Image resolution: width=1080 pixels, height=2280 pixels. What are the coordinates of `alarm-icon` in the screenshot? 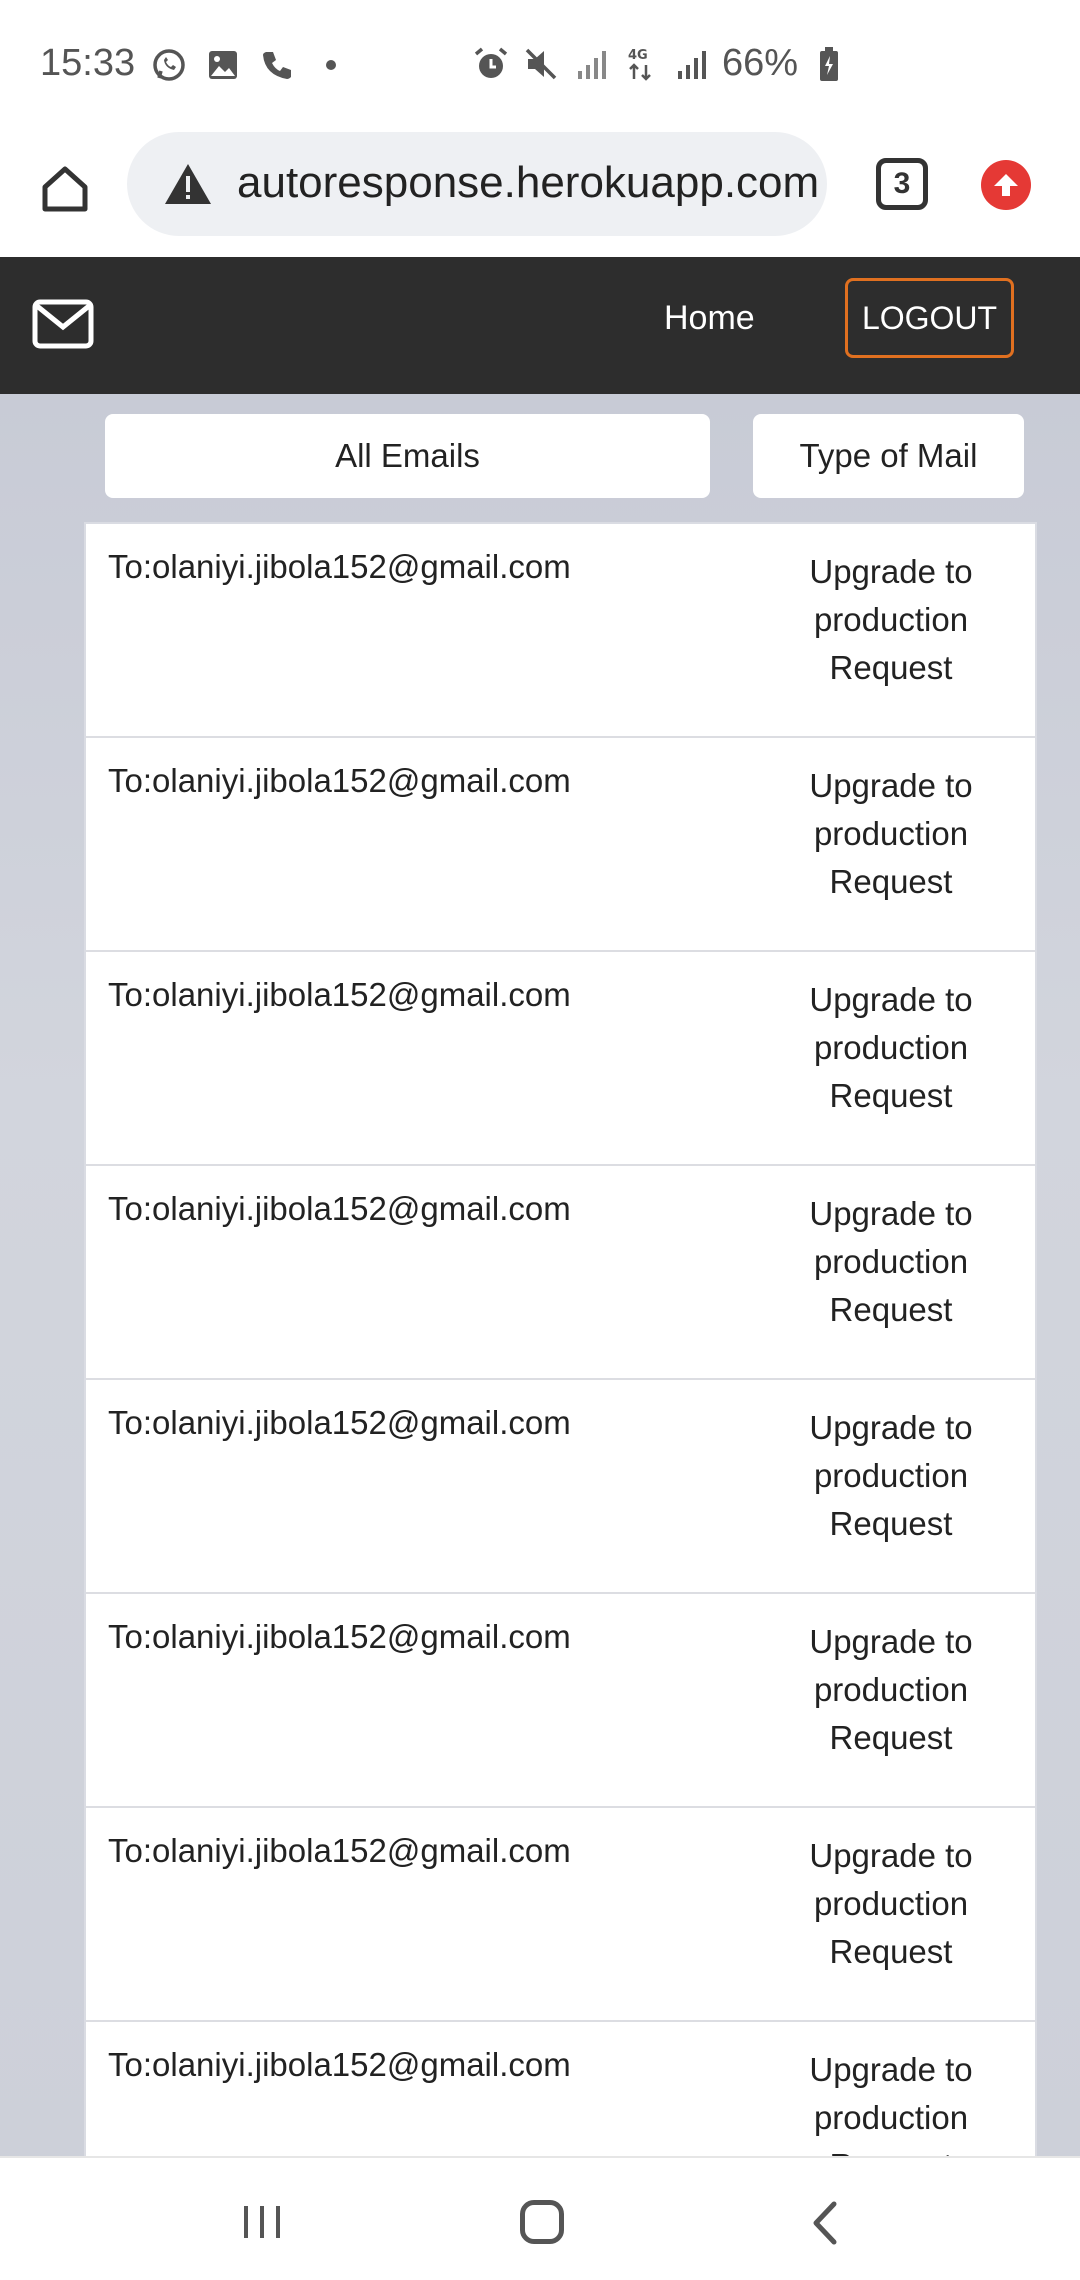 It's located at (491, 64).